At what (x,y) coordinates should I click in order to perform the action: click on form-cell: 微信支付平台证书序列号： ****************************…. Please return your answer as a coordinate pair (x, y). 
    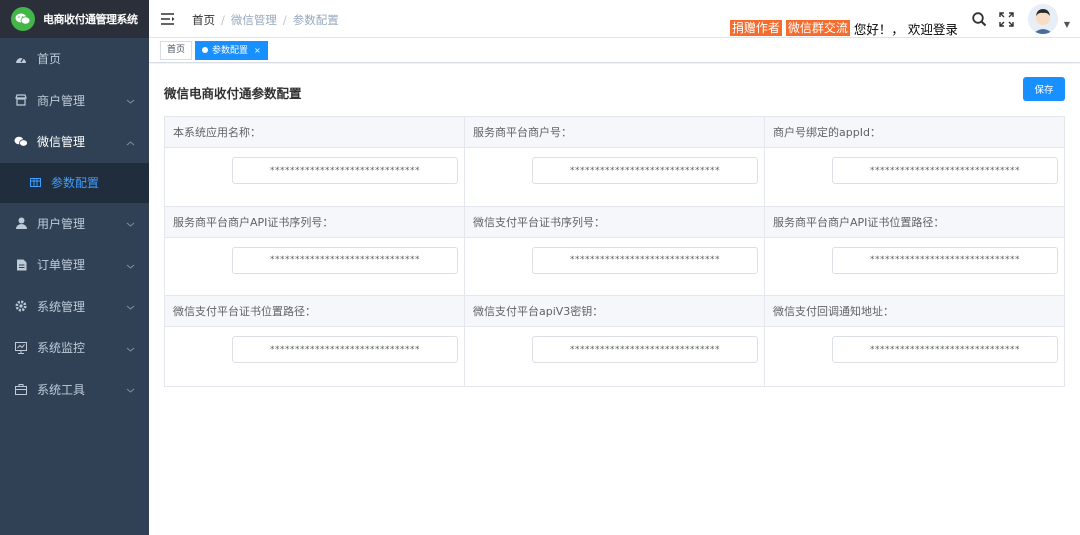
    Looking at the image, I should click on (615, 251).